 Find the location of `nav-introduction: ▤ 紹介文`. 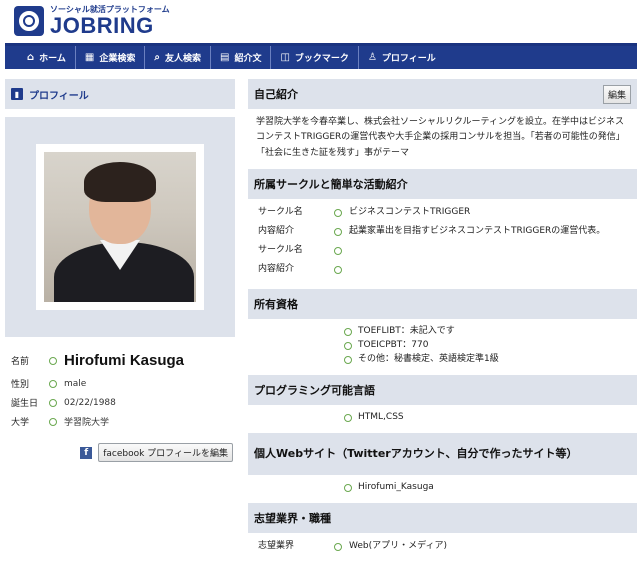

nav-introduction: ▤ 紹介文 is located at coordinates (240, 57).